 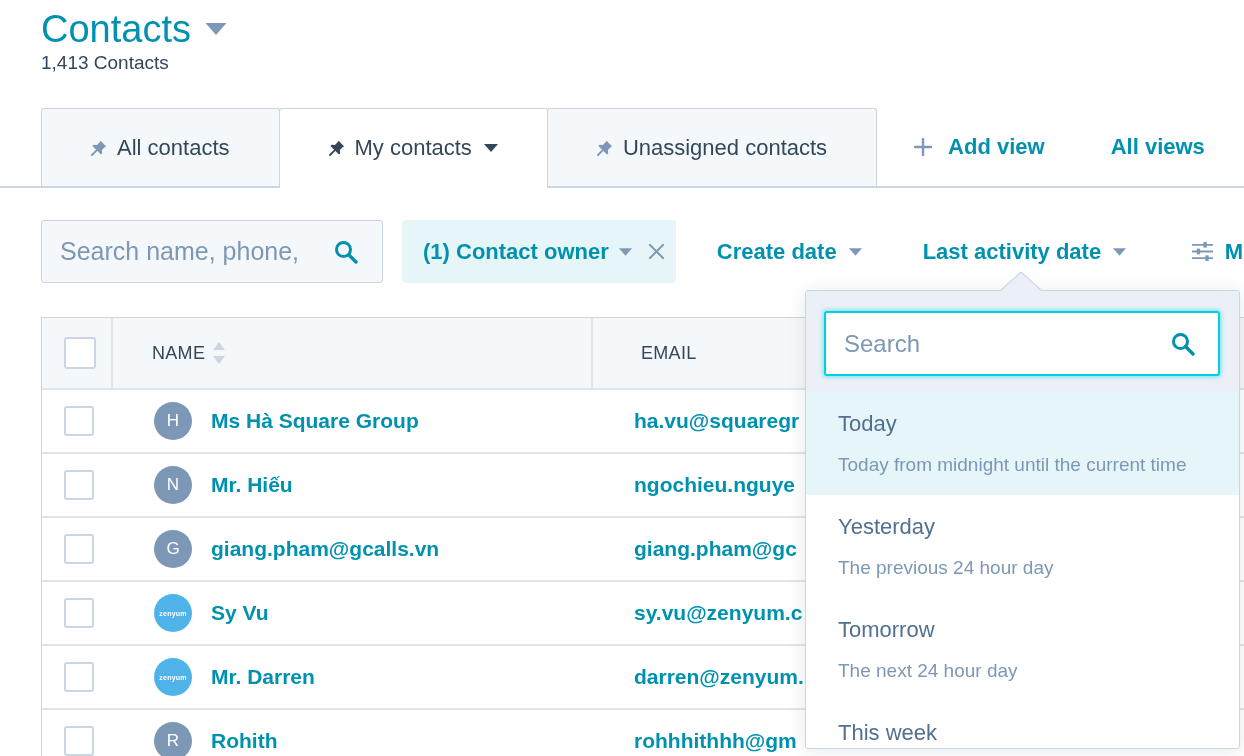 What do you see at coordinates (1022, 443) in the screenshot?
I see `menu-option: Today Today from midnight until the current time` at bounding box center [1022, 443].